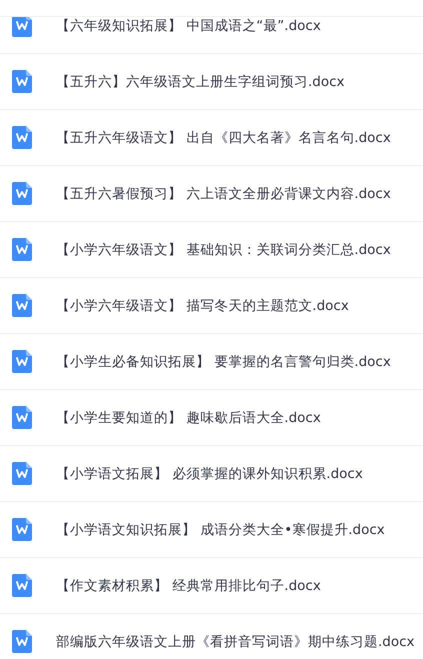 This screenshot has height=659, width=423. What do you see at coordinates (188, 417) in the screenshot?
I see `file-name: 【小学生要知道的】 趣味歇后语大全.docx` at bounding box center [188, 417].